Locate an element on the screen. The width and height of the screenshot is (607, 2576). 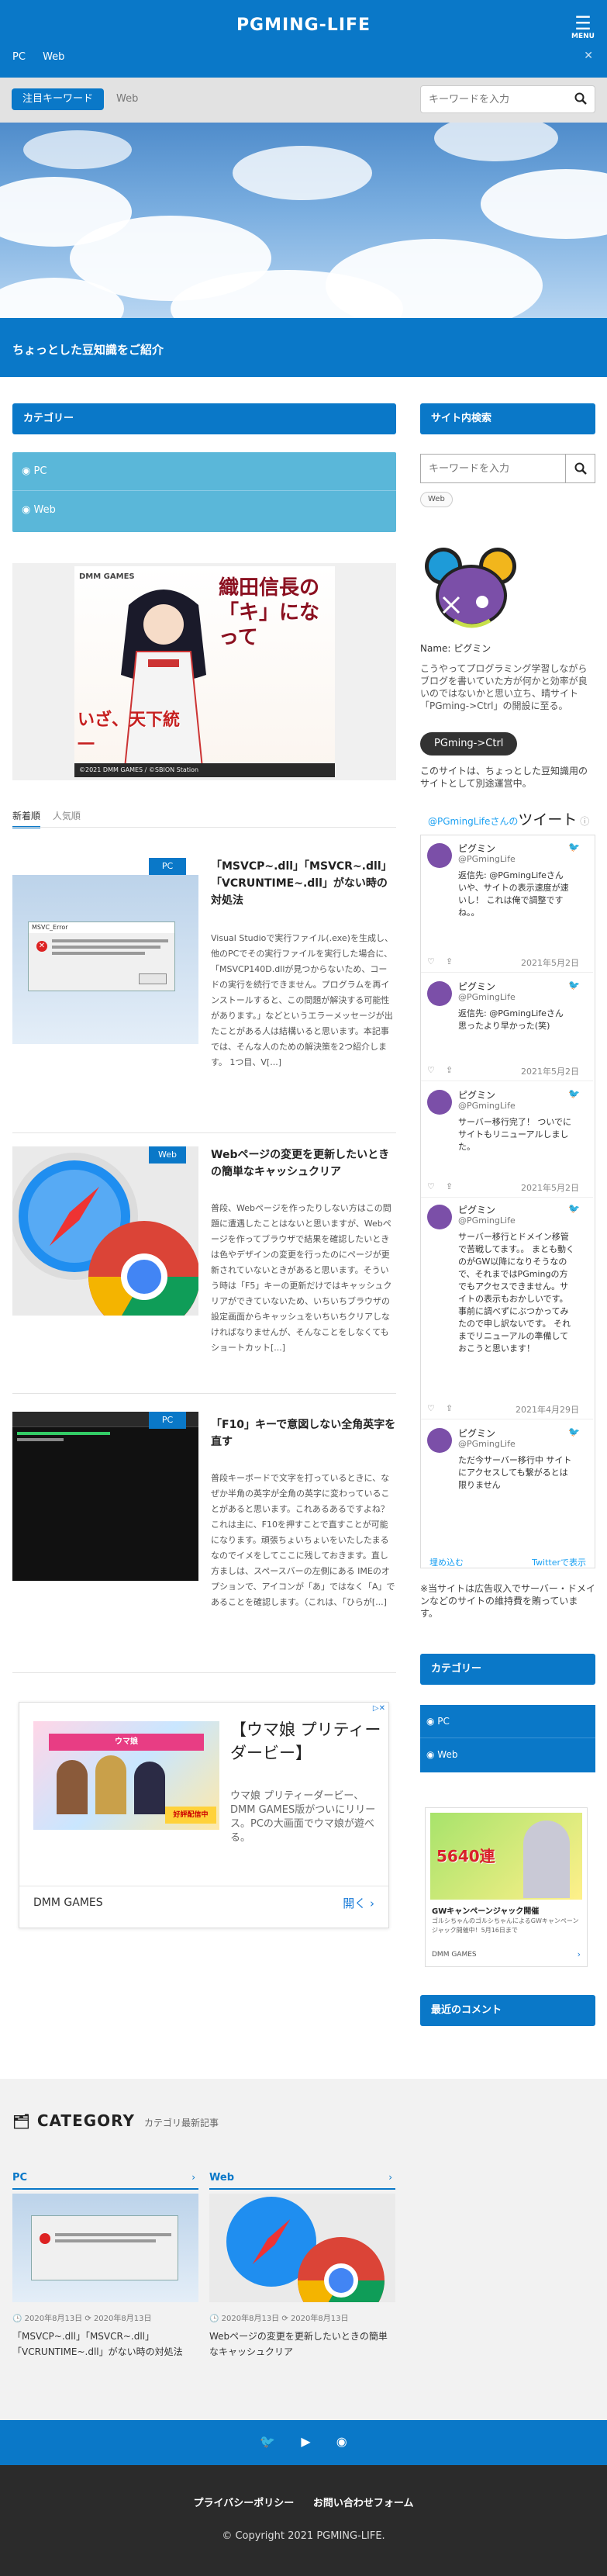
ad-brand: DMM GAMES is located at coordinates (107, 576).